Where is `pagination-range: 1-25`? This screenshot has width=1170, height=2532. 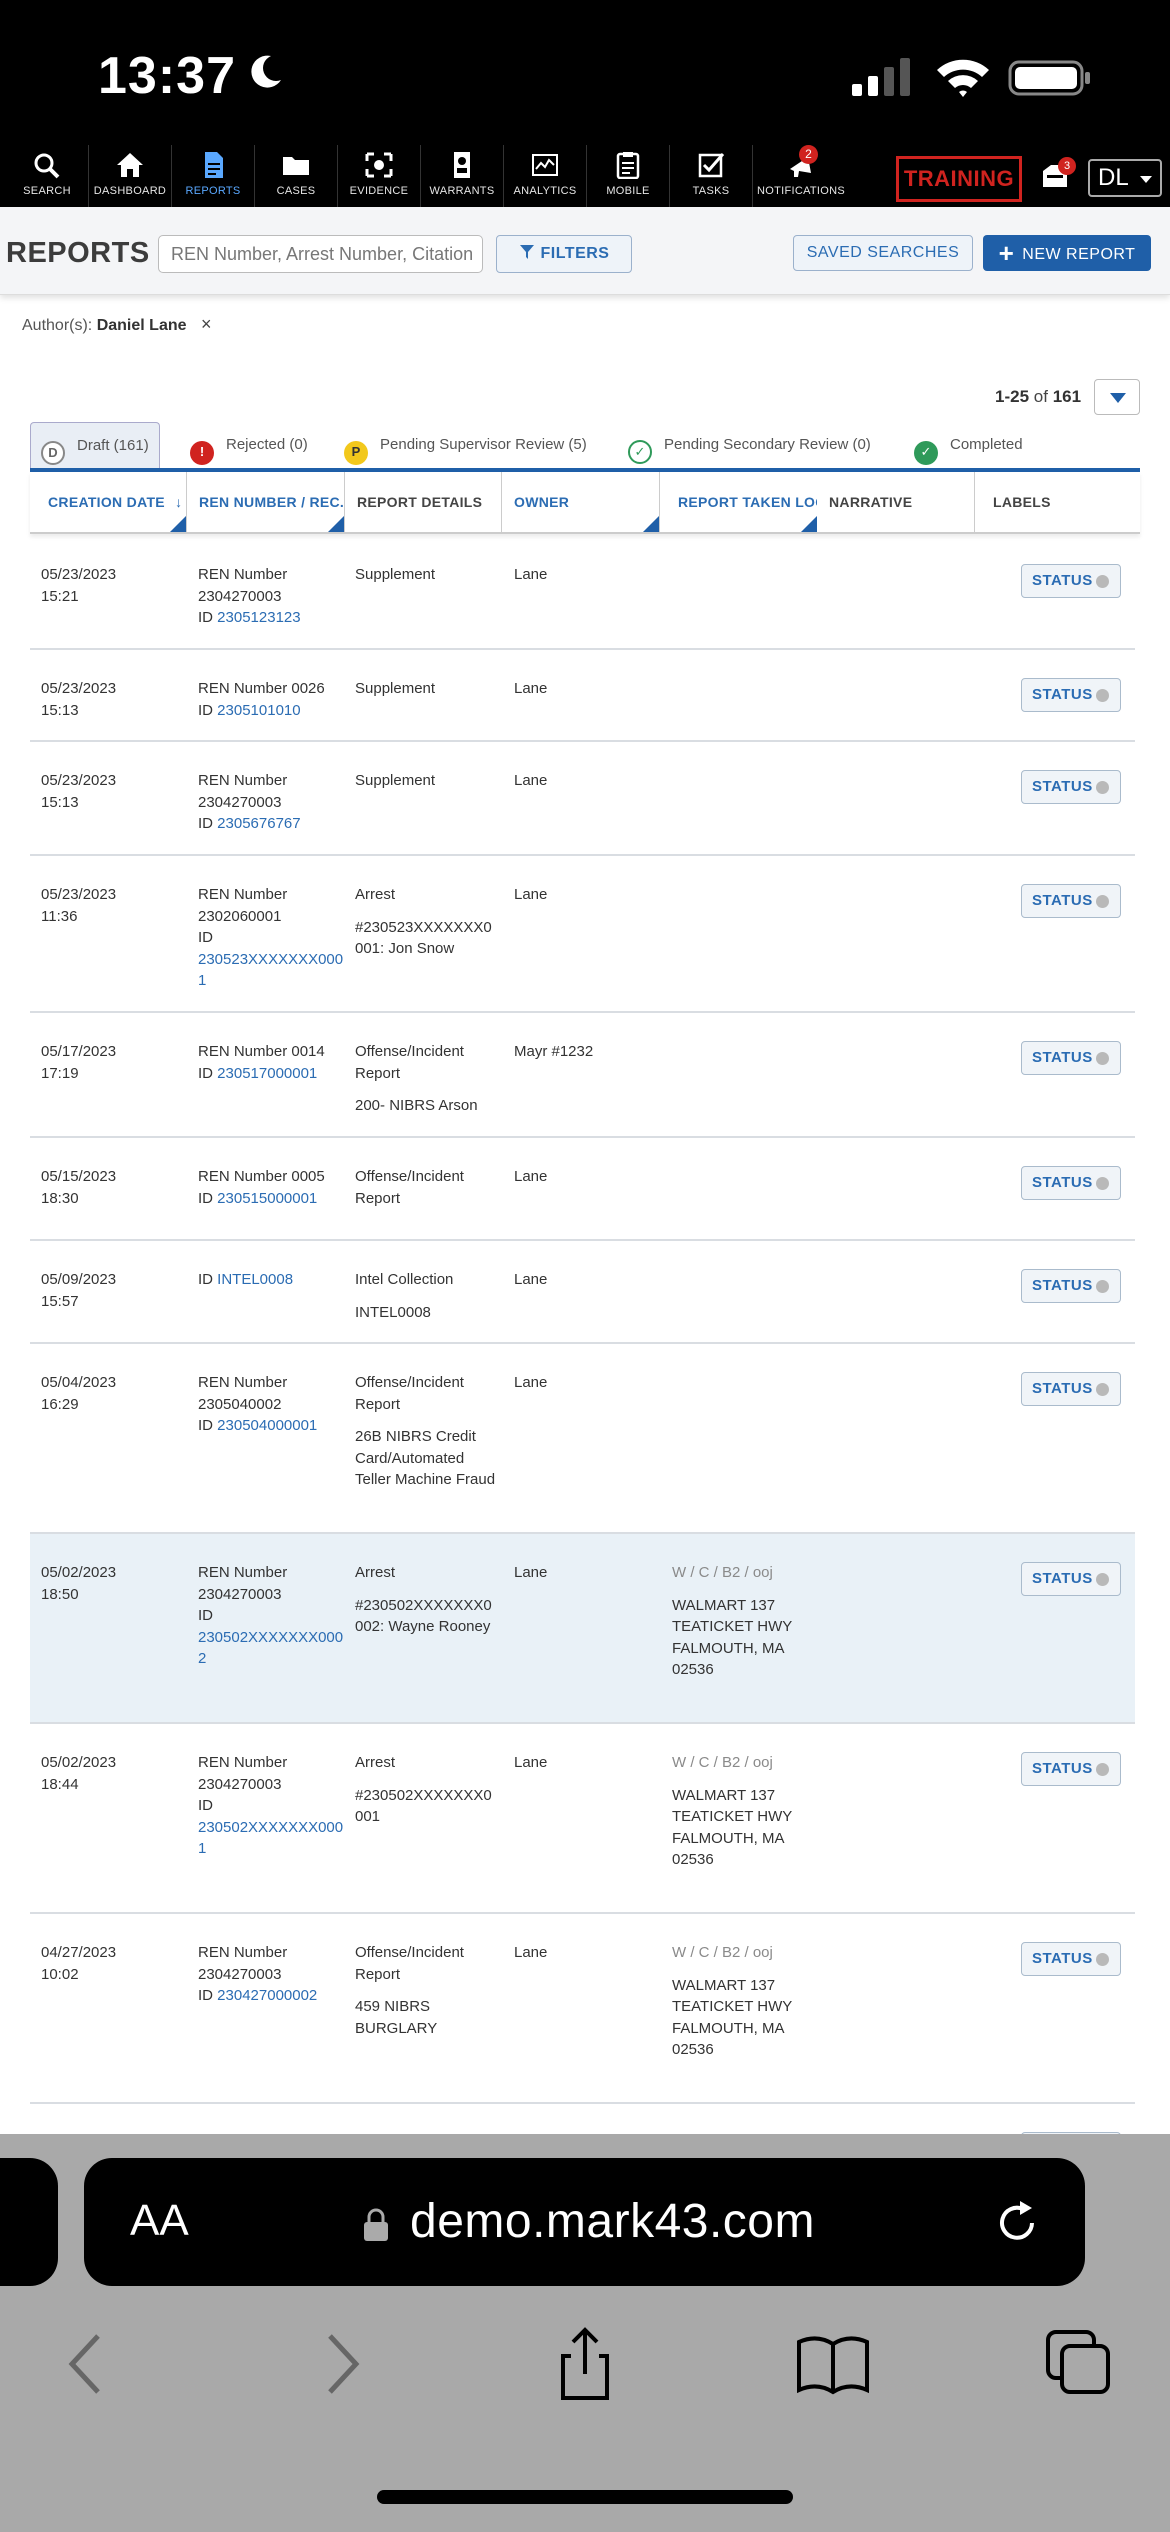
pagination-range: 1-25 is located at coordinates (1012, 396).